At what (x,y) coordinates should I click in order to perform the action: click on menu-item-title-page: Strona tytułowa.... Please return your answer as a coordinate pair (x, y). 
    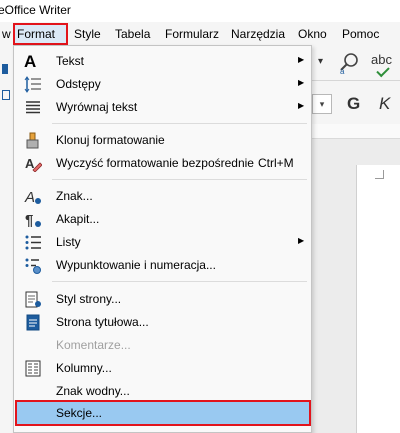
    Looking at the image, I should click on (162, 322).